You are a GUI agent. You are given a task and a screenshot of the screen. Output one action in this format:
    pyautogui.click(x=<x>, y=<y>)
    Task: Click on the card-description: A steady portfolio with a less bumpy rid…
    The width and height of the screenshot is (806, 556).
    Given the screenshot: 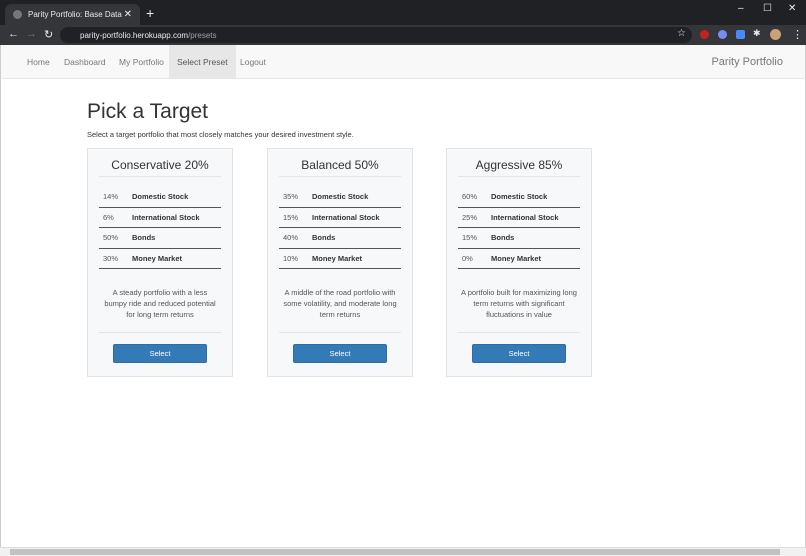 What is the action you would take?
    pyautogui.click(x=160, y=310)
    